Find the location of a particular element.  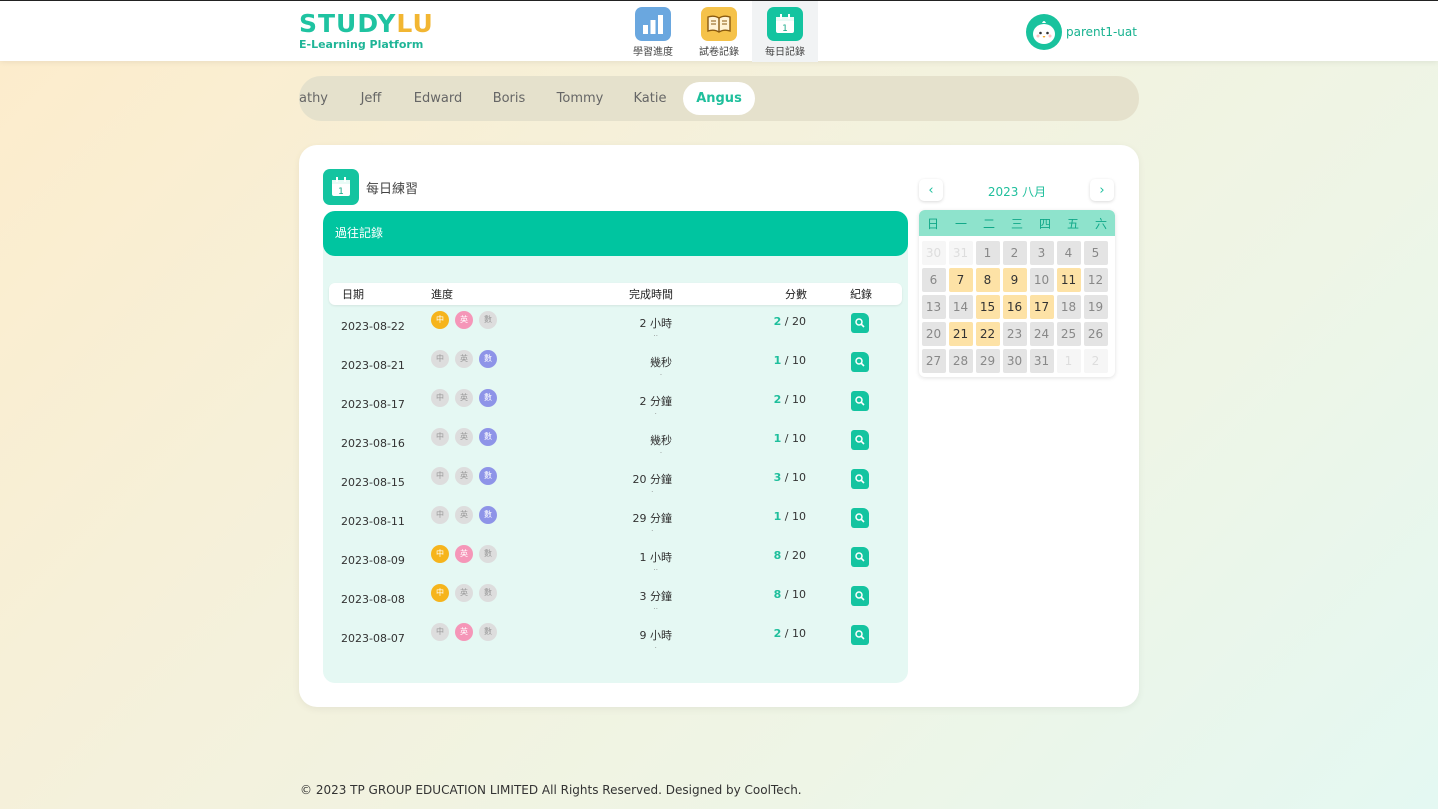

time-value: 幾秒 is located at coordinates (661, 440).